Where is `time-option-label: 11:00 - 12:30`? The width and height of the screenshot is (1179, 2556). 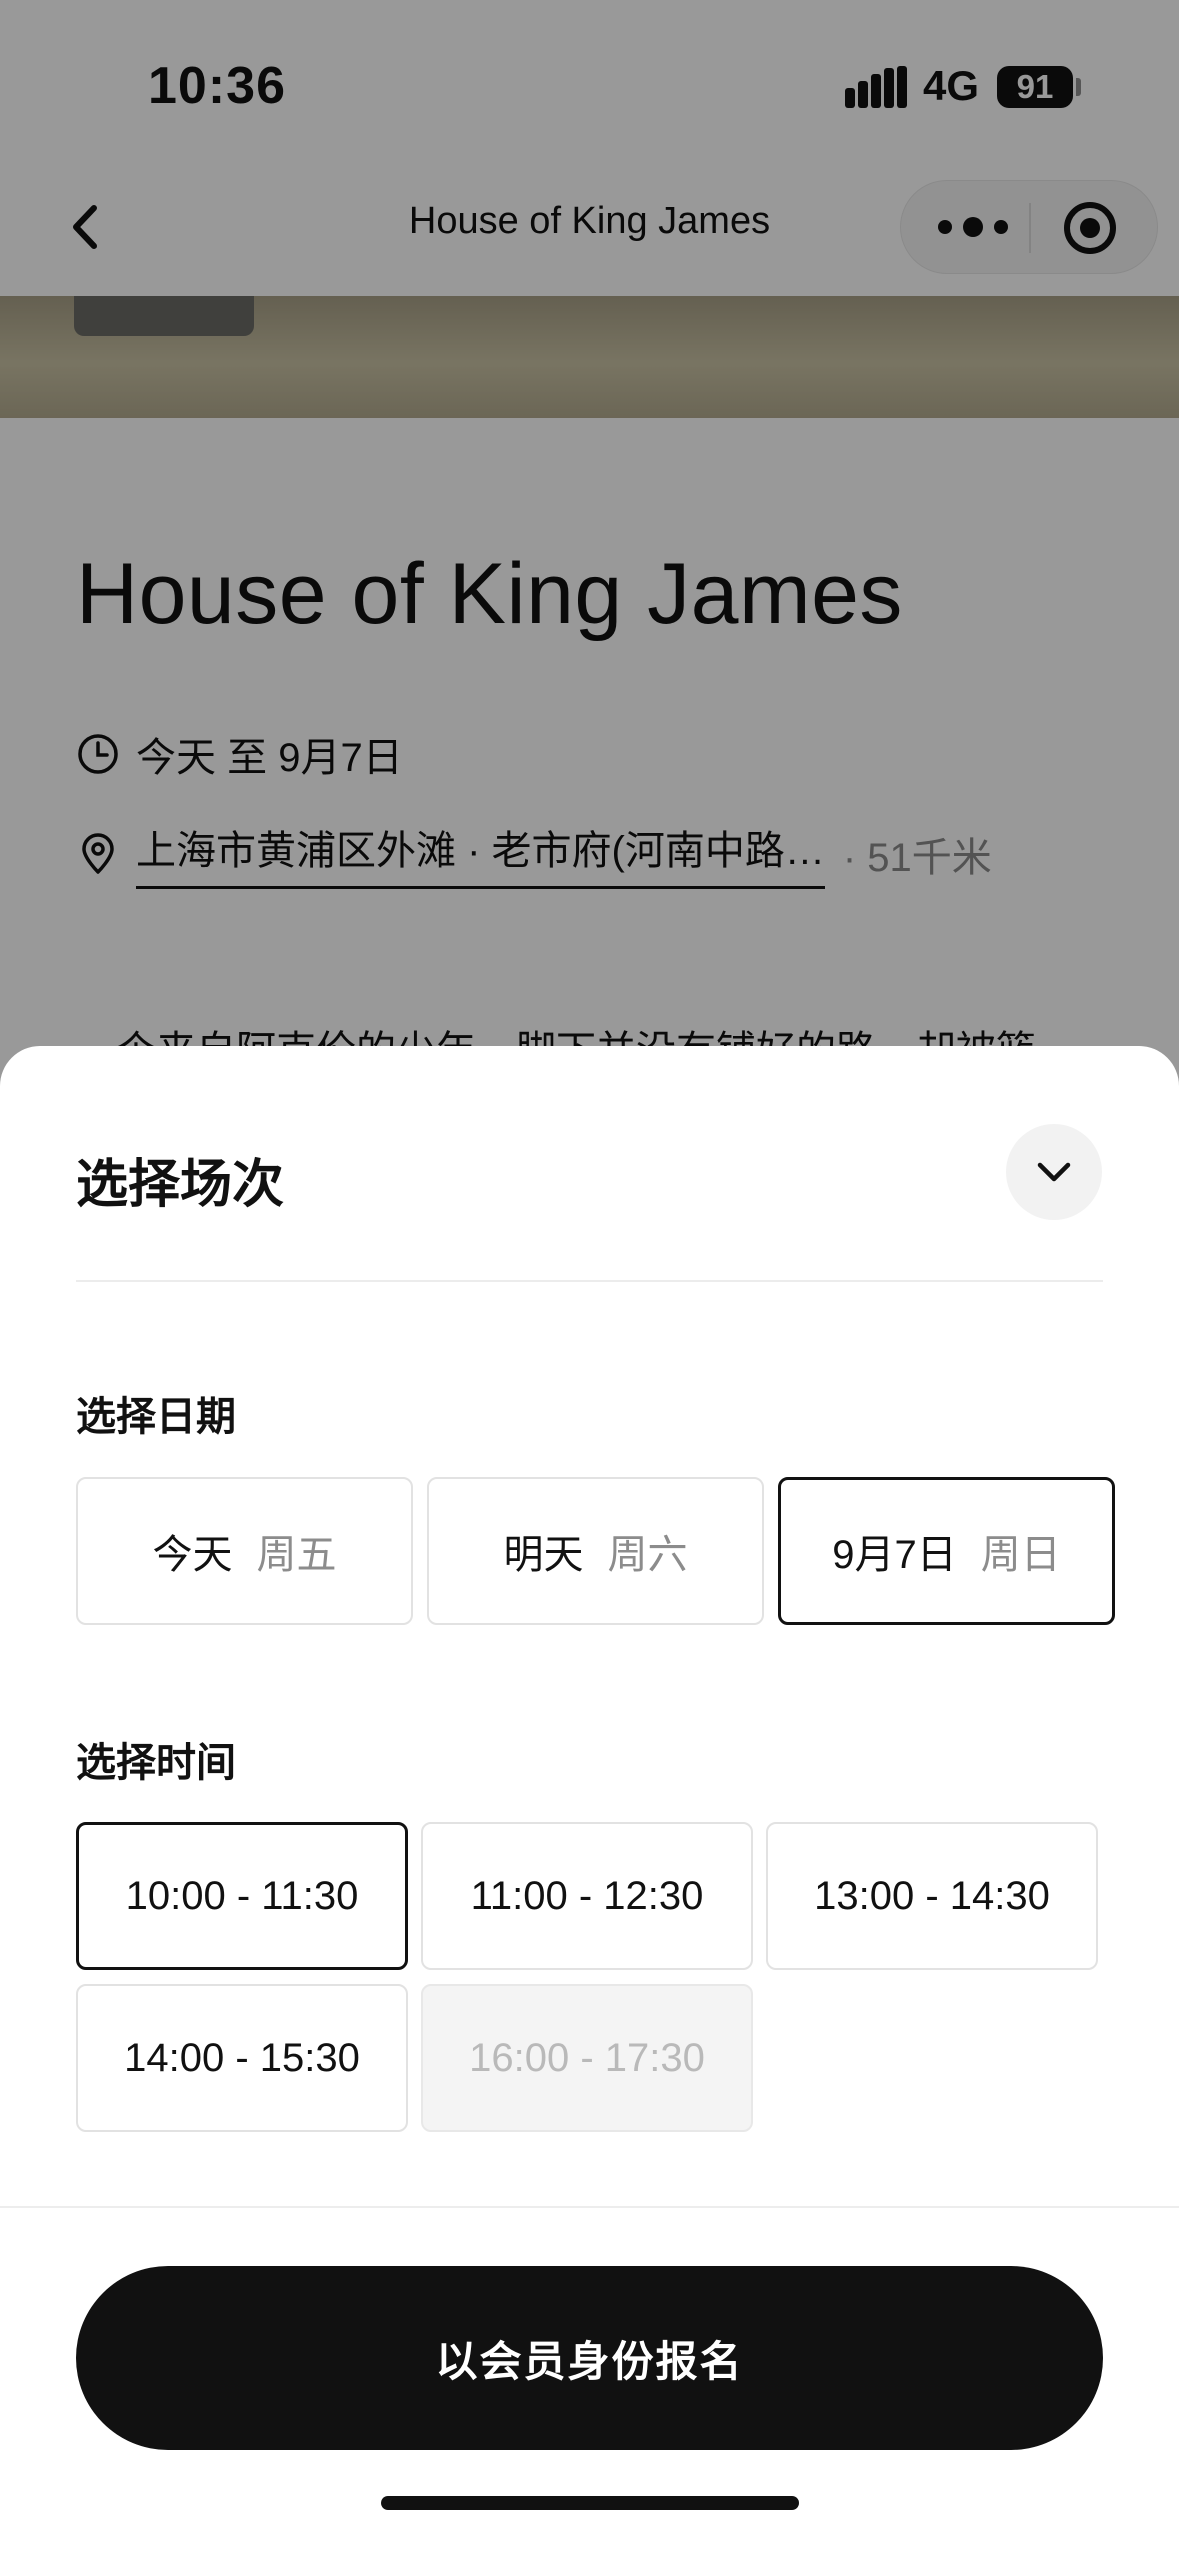 time-option-label: 11:00 - 12:30 is located at coordinates (587, 1895).